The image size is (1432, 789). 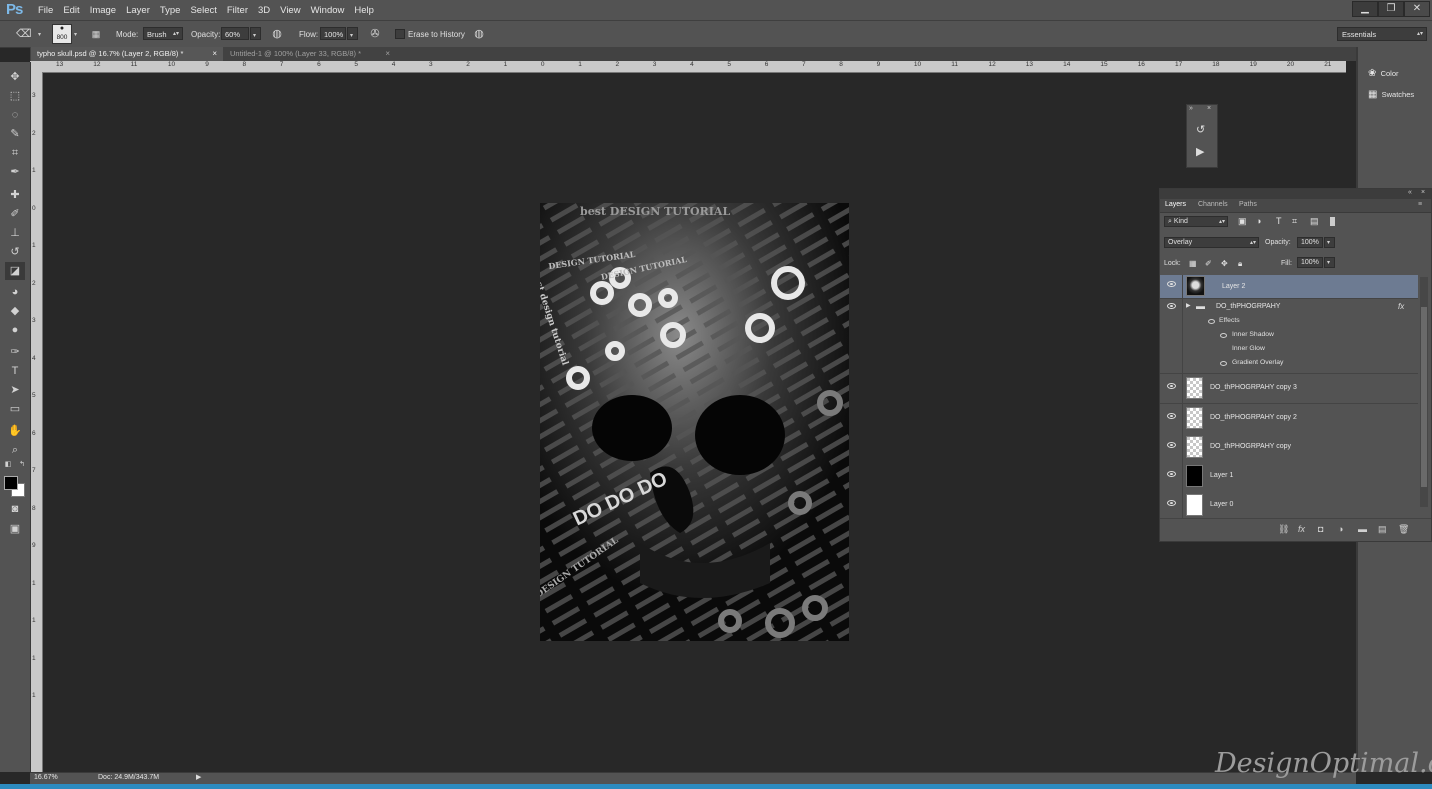 I want to click on delete-layer-icon: 🗑︎, so click(x=1403, y=529).